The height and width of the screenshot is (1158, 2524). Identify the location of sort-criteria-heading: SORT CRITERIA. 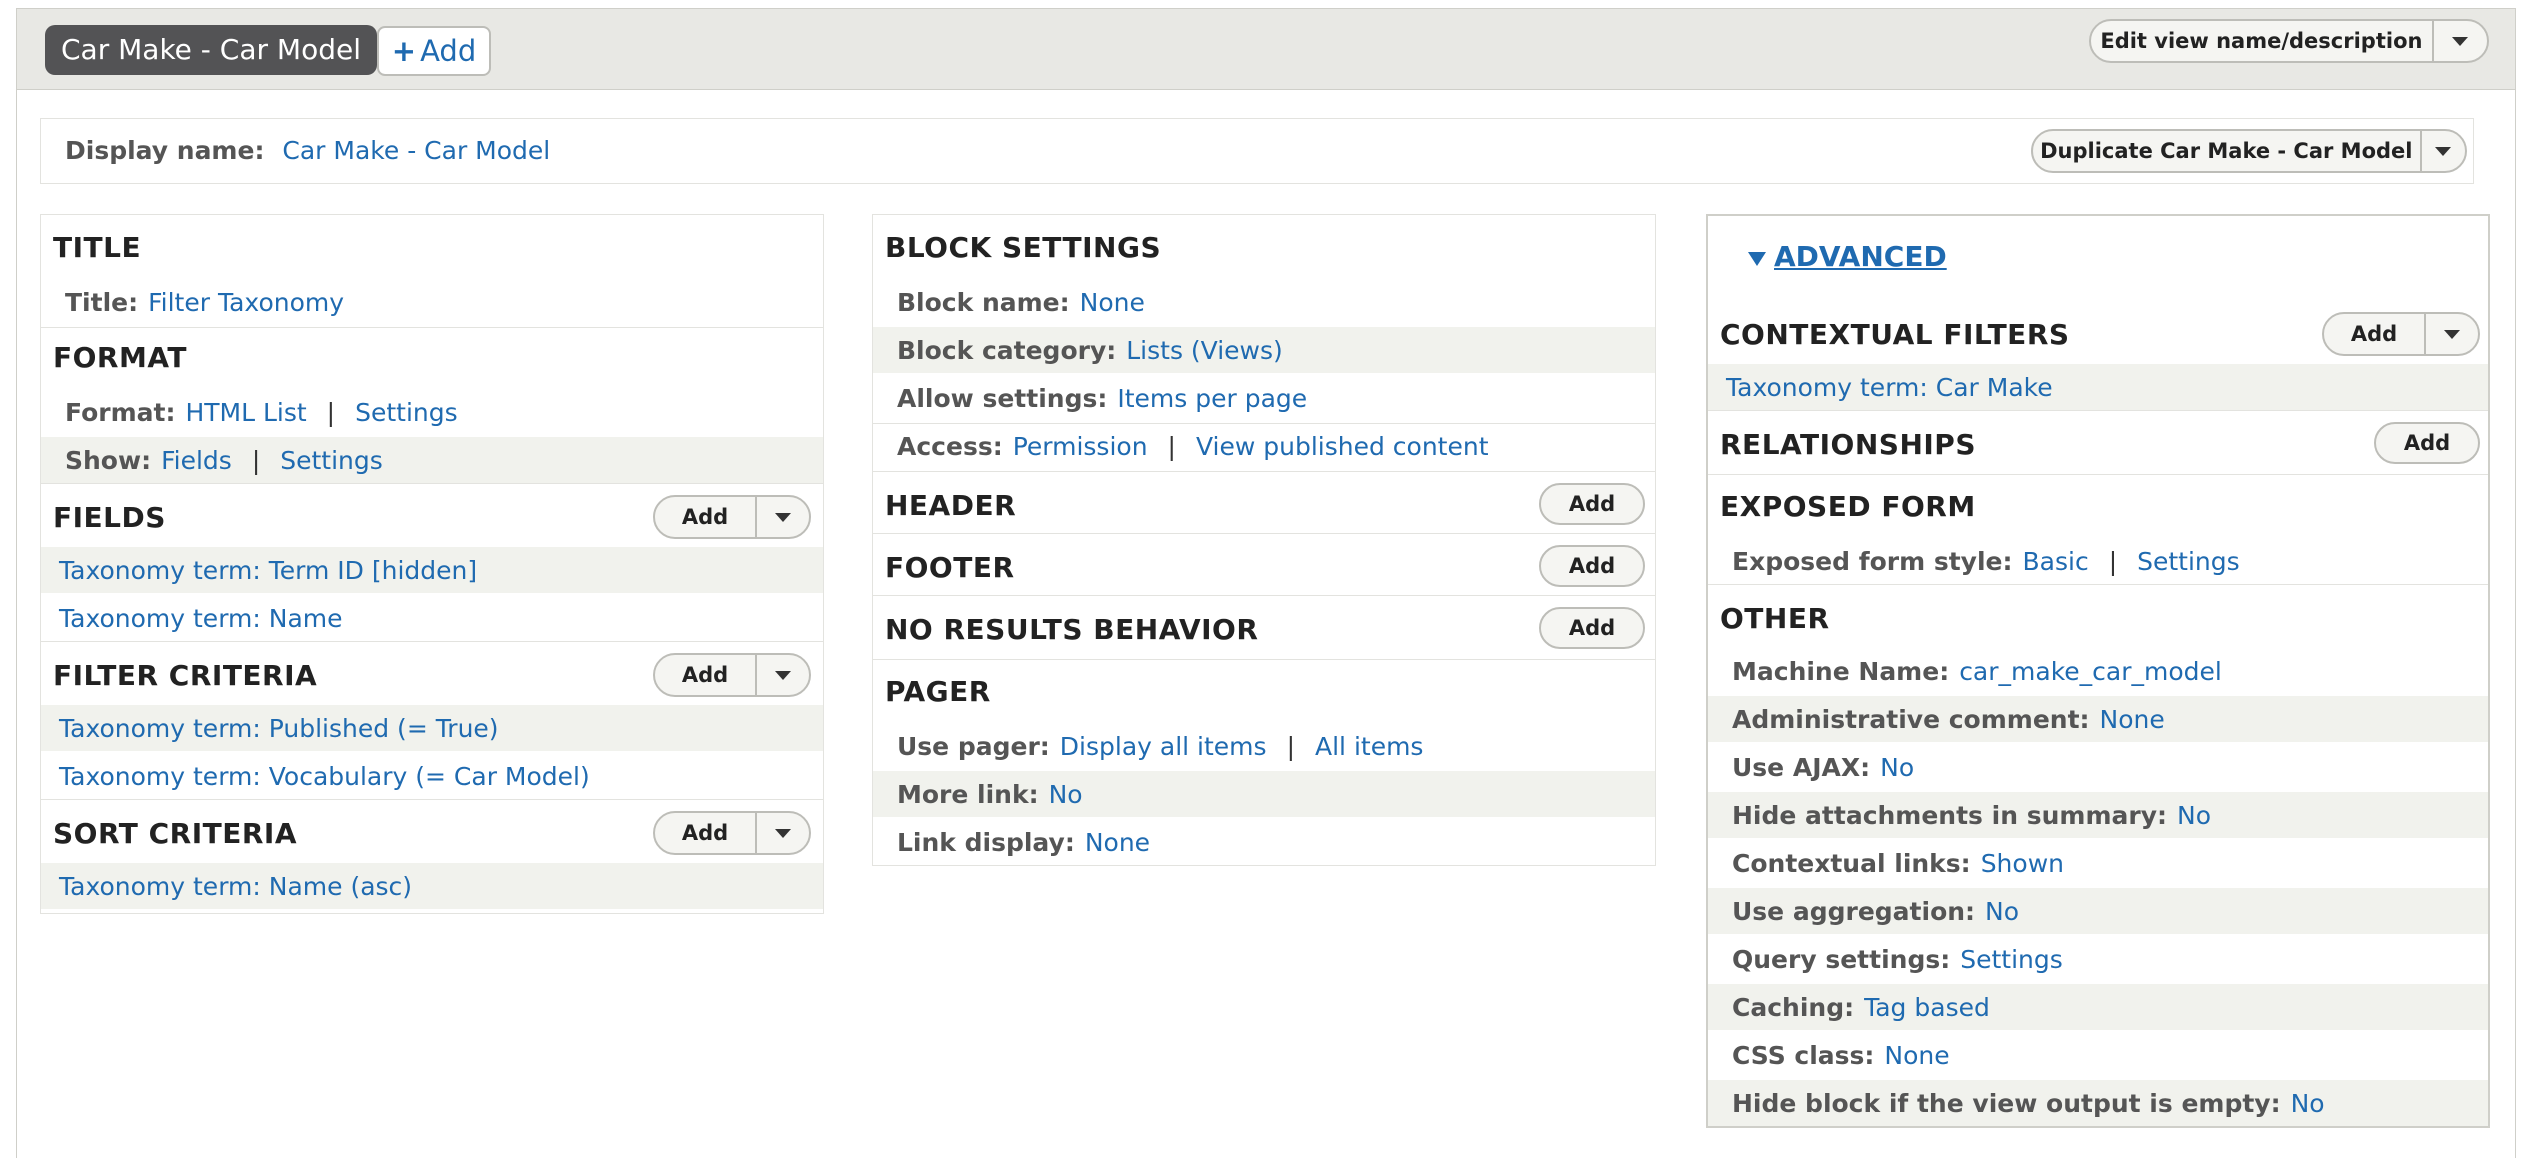
(175, 833).